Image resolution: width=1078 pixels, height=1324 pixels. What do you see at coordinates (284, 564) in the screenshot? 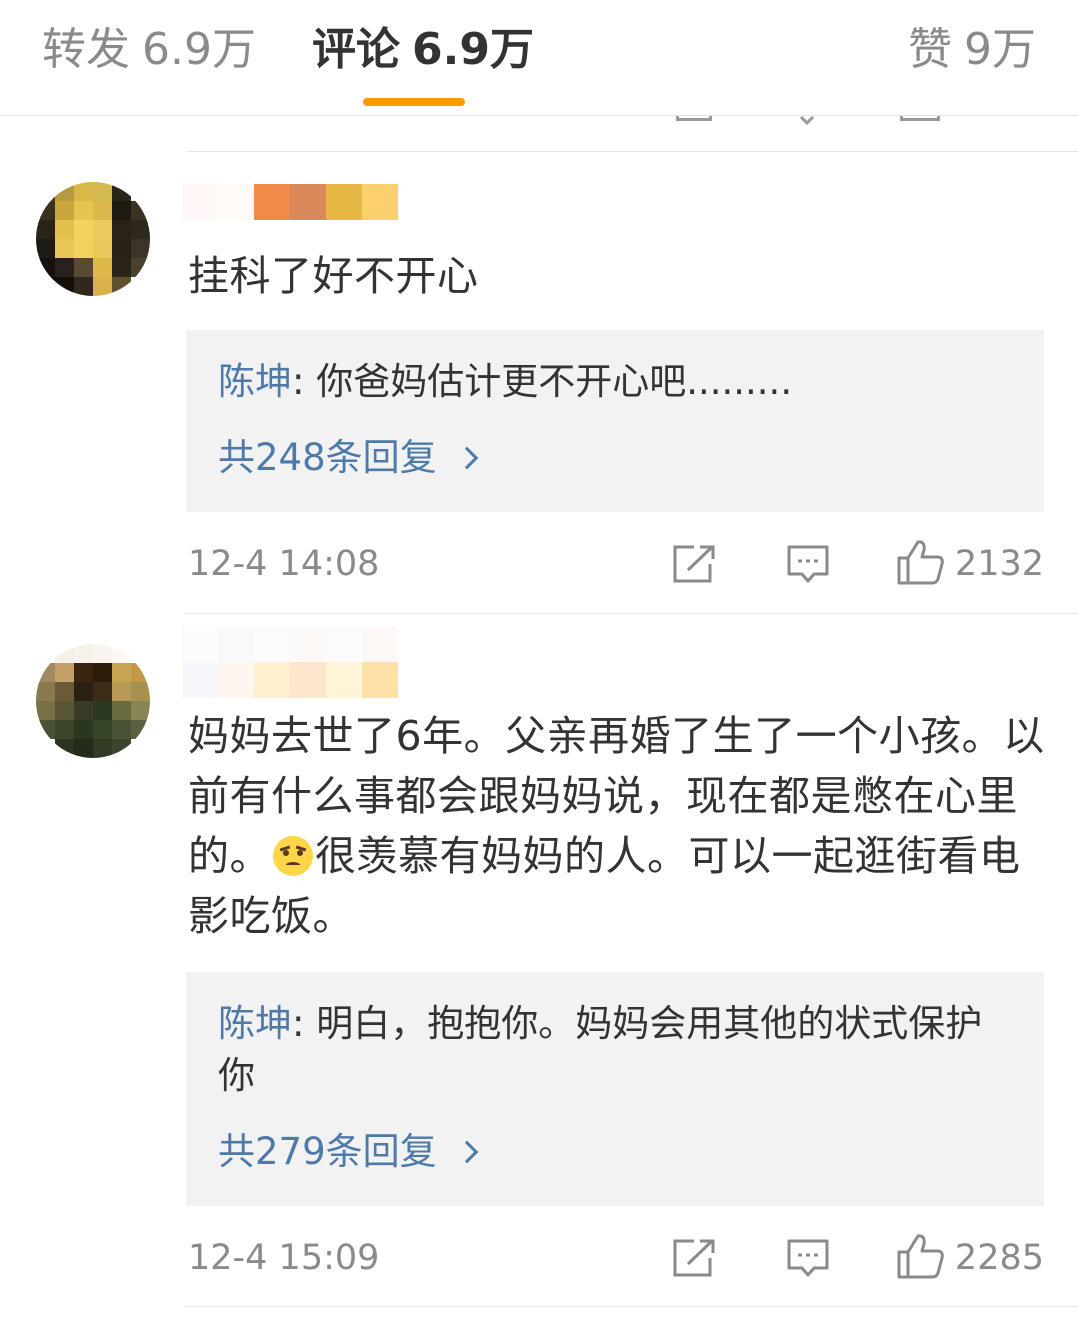
I see `comment-time: 12-4 14:08` at bounding box center [284, 564].